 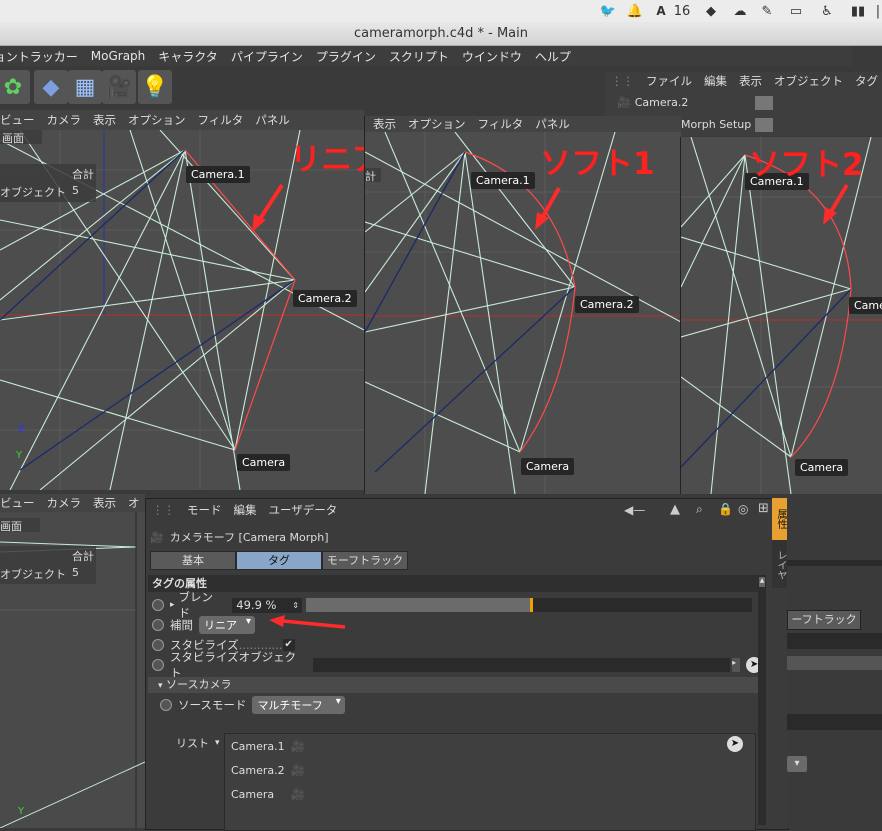 What do you see at coordinates (85, 87) in the screenshot?
I see `floor-grid-icon: ▦` at bounding box center [85, 87].